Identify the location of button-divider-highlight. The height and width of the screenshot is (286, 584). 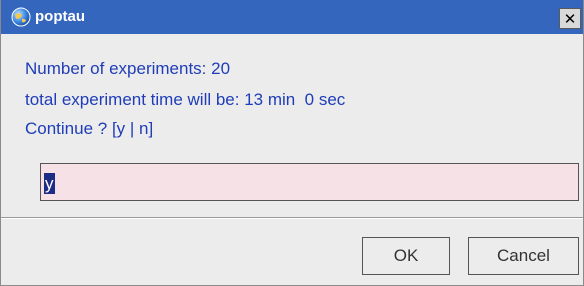
(292, 218).